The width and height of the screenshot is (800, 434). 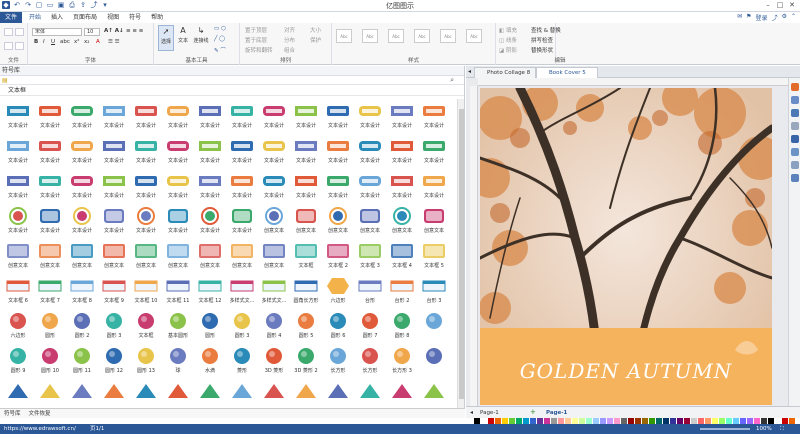 What do you see at coordinates (274, 361) in the screenshot?
I see `library-shape: 3D 菱形` at bounding box center [274, 361].